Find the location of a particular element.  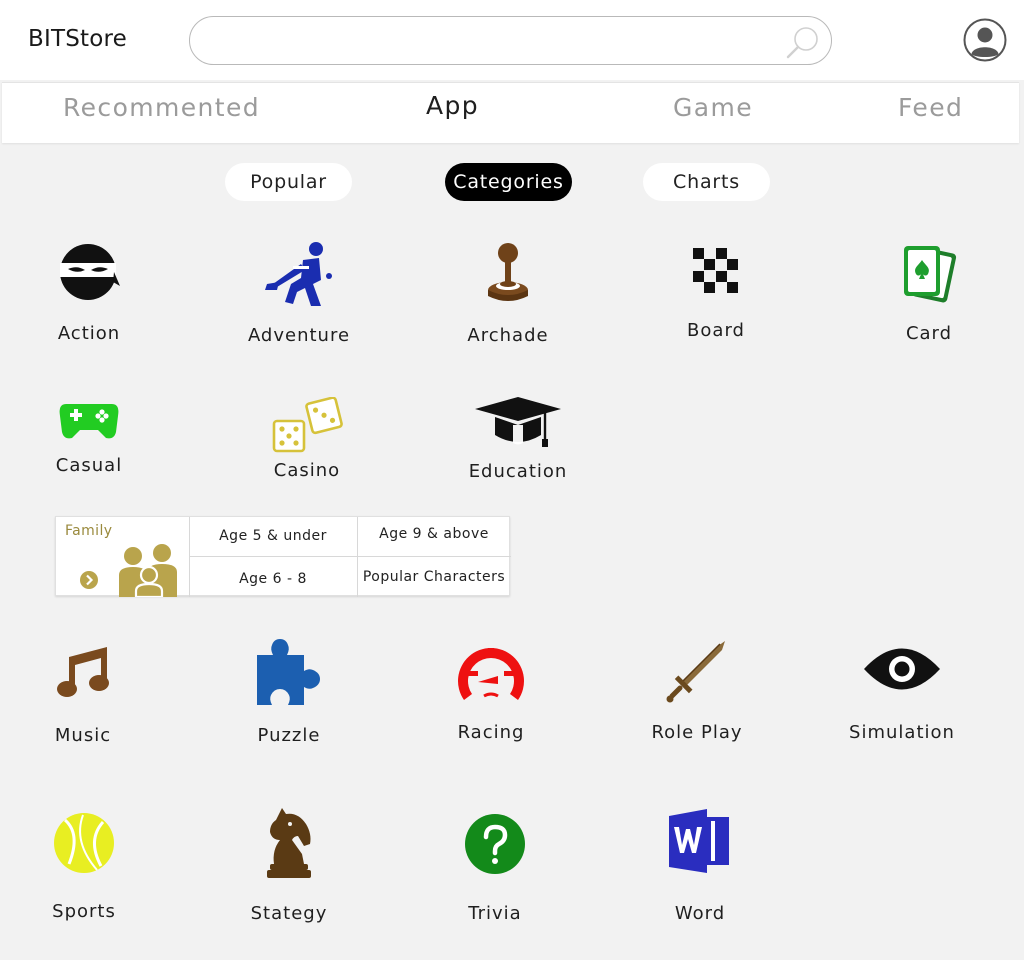

category-racing: Racing is located at coordinates (491, 690).